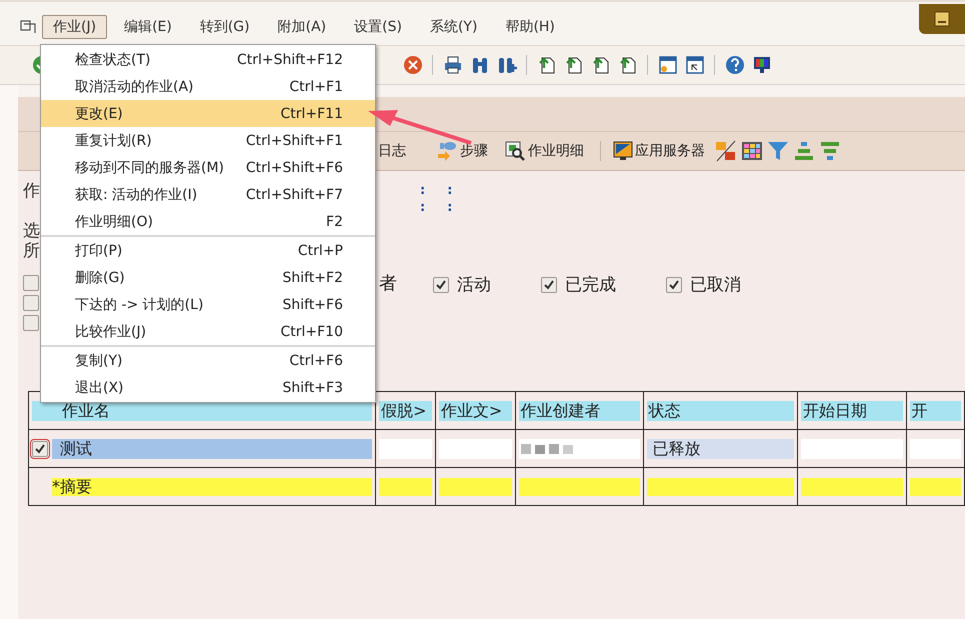  I want to click on menu-bar-item: 系统(Y), so click(453, 26).